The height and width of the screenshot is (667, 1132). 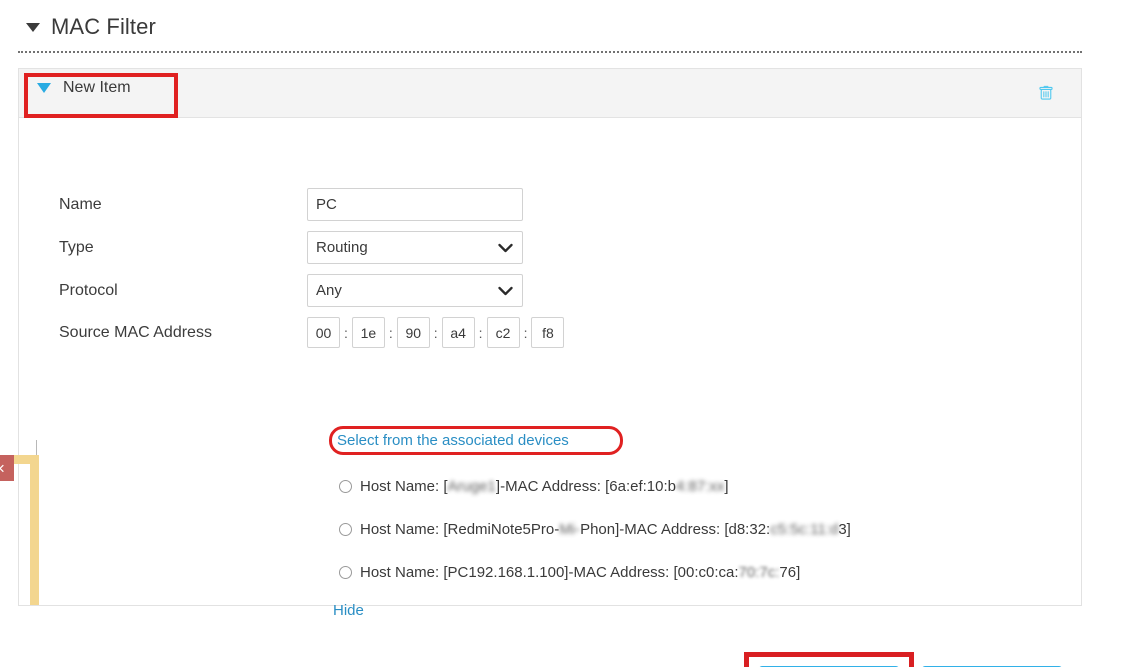 I want to click on delete-item-button, so click(x=1046, y=93).